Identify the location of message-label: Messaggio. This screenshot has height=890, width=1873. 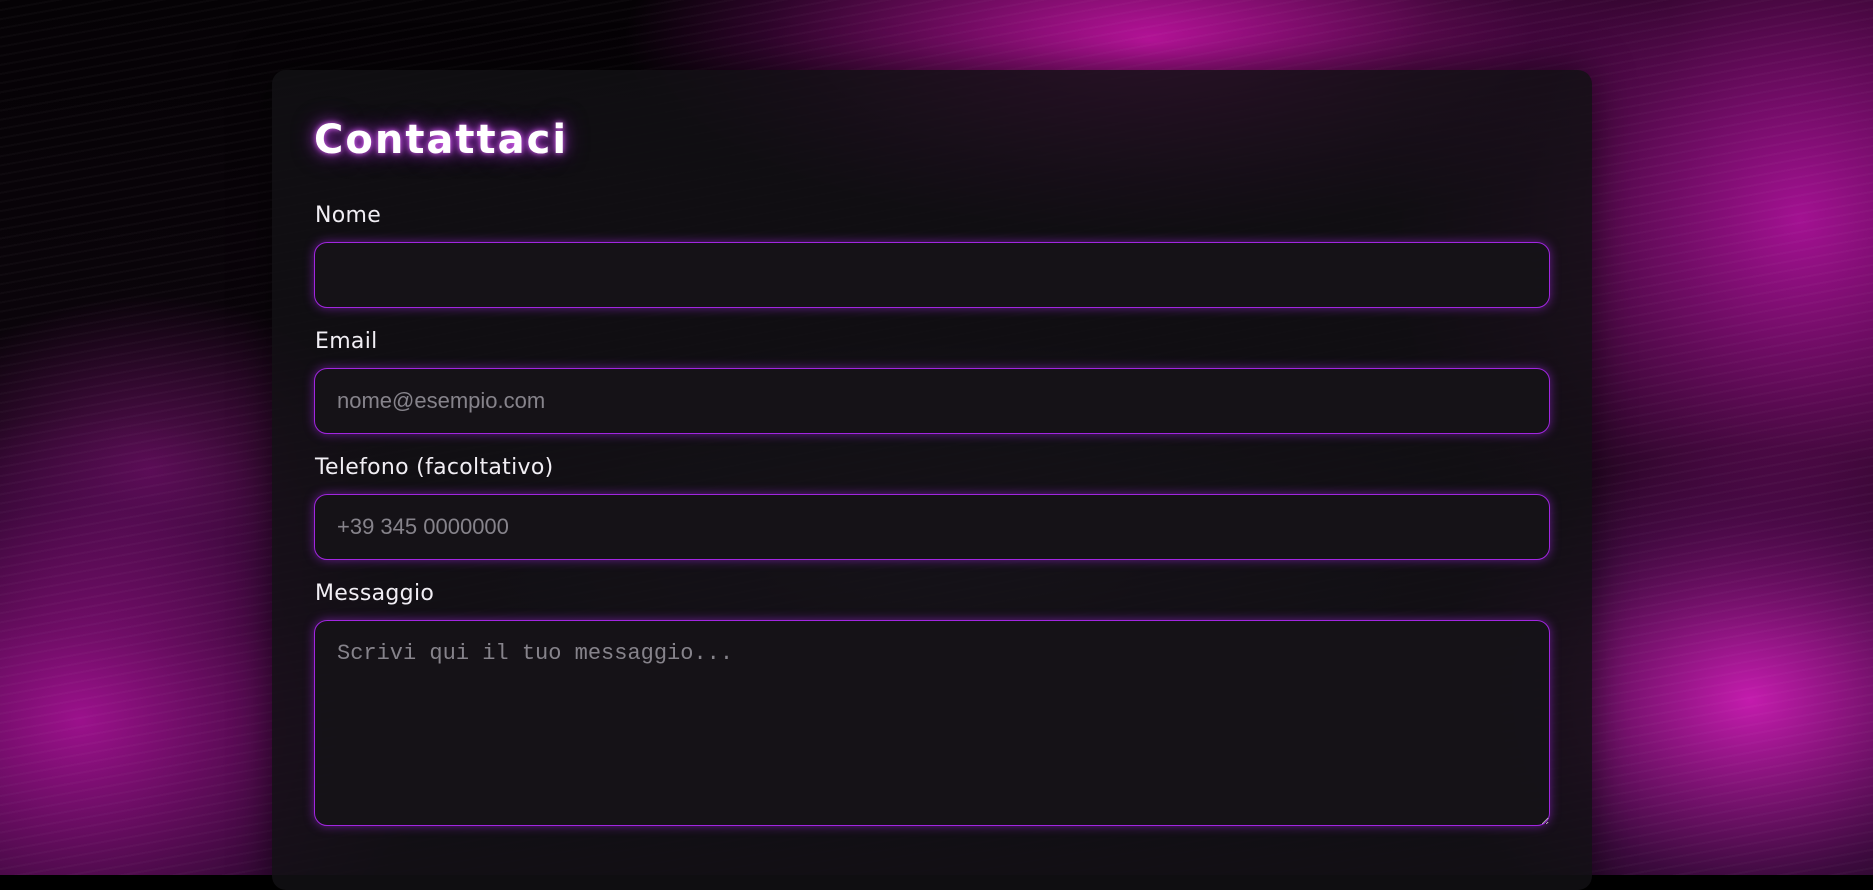
(375, 593).